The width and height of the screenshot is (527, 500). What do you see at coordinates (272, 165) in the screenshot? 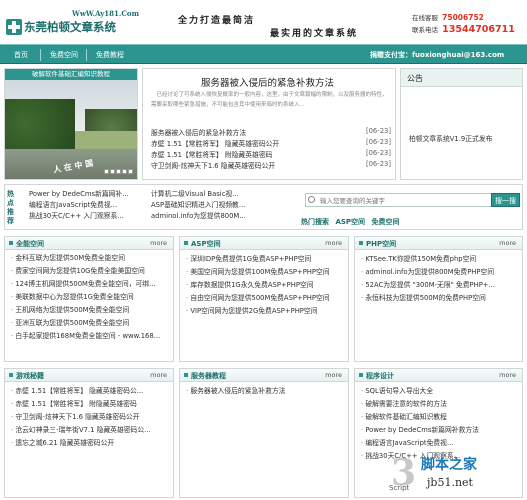
I see `list-item: 守卫剑阁-炫神天下1.6 隐藏英雄密码公开 [06-23]` at bounding box center [272, 165].